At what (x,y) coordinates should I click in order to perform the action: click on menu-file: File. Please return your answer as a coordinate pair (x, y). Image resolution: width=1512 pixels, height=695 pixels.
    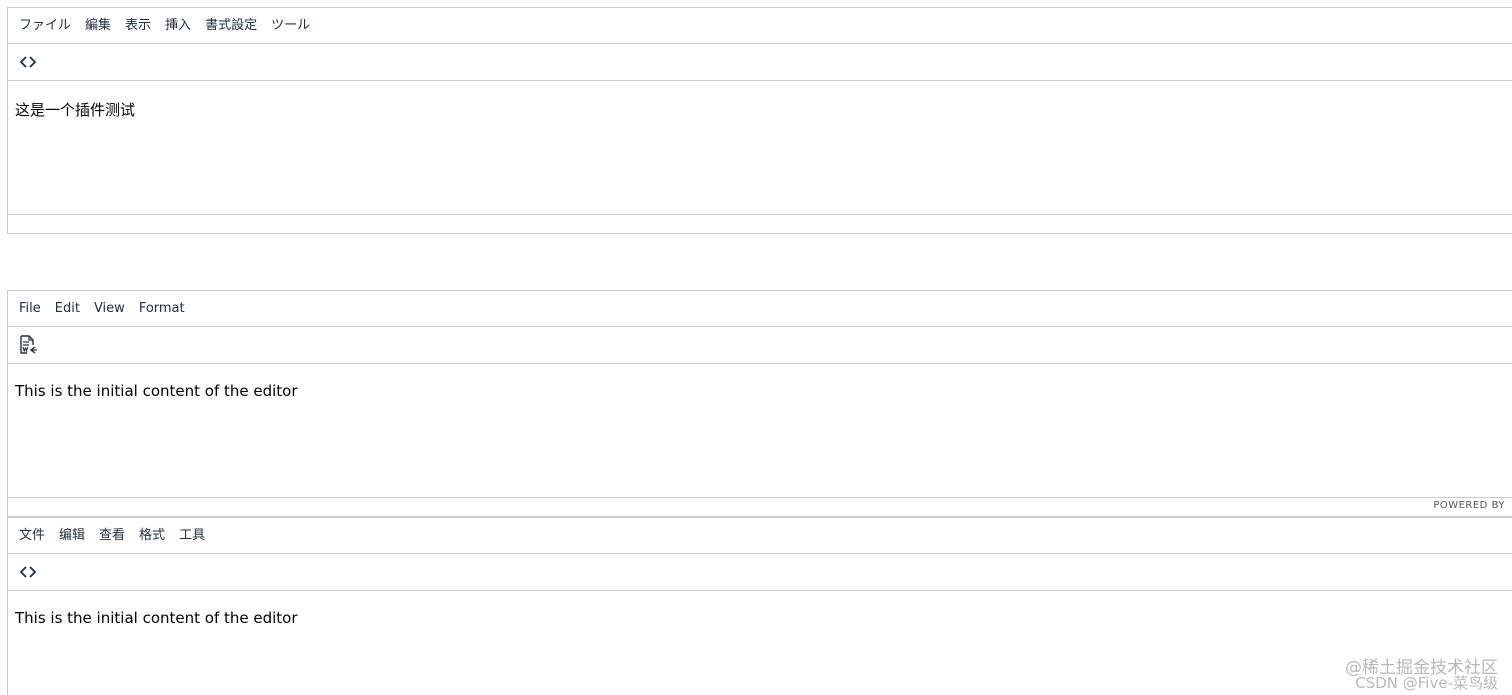
    Looking at the image, I should click on (30, 309).